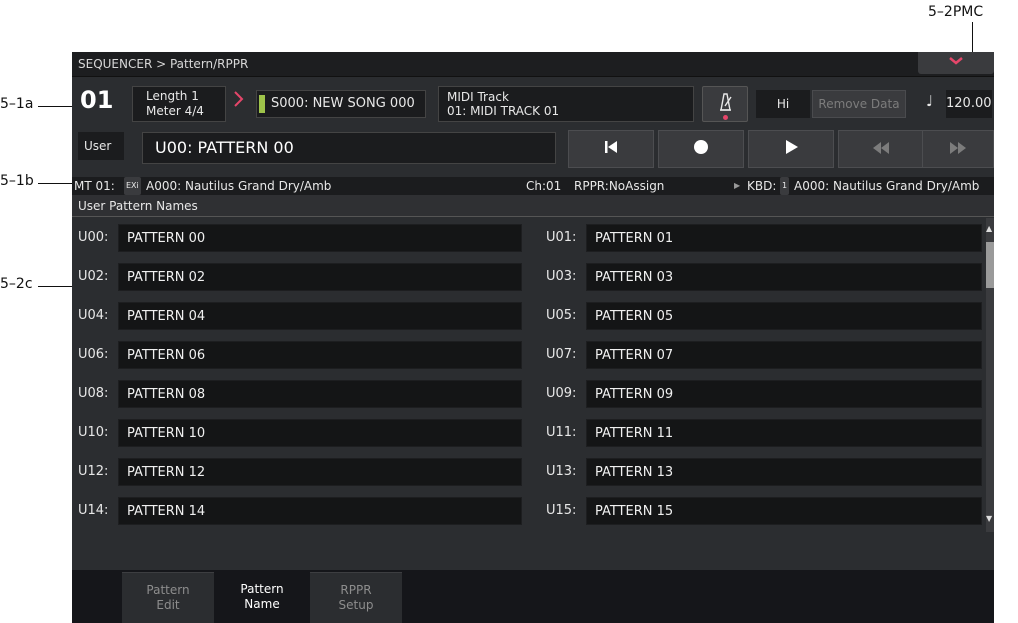 The image size is (1018, 623). Describe the element at coordinates (349, 148) in the screenshot. I see `pattern-select: U00: PATTERN 00` at that location.